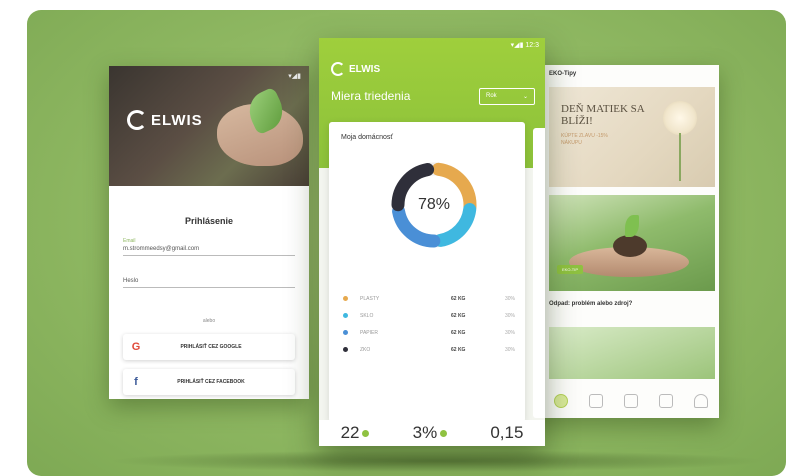 This screenshot has height=476, width=786. I want to click on article-image: EKO-TIP, so click(632, 243).